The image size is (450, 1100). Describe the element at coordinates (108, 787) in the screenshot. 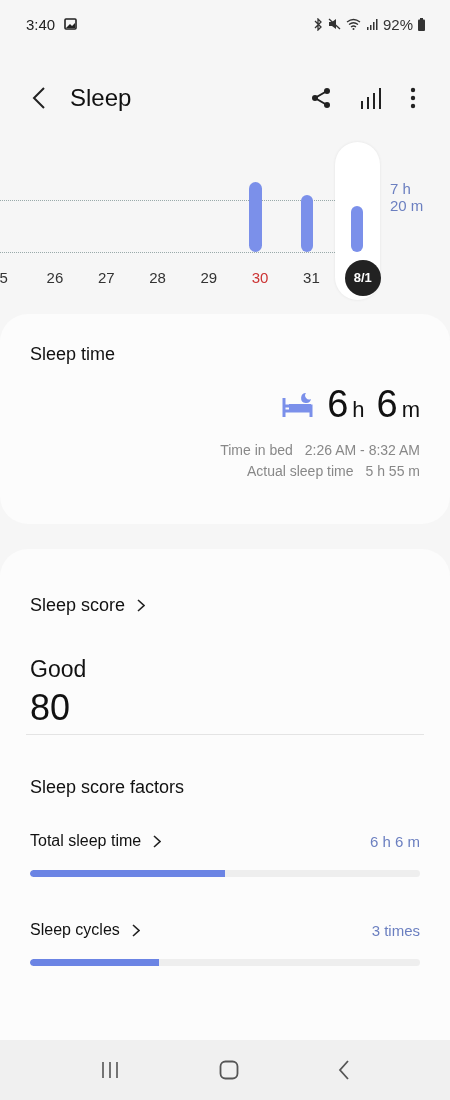

I see `factors-title: Sleep score factors` at that location.